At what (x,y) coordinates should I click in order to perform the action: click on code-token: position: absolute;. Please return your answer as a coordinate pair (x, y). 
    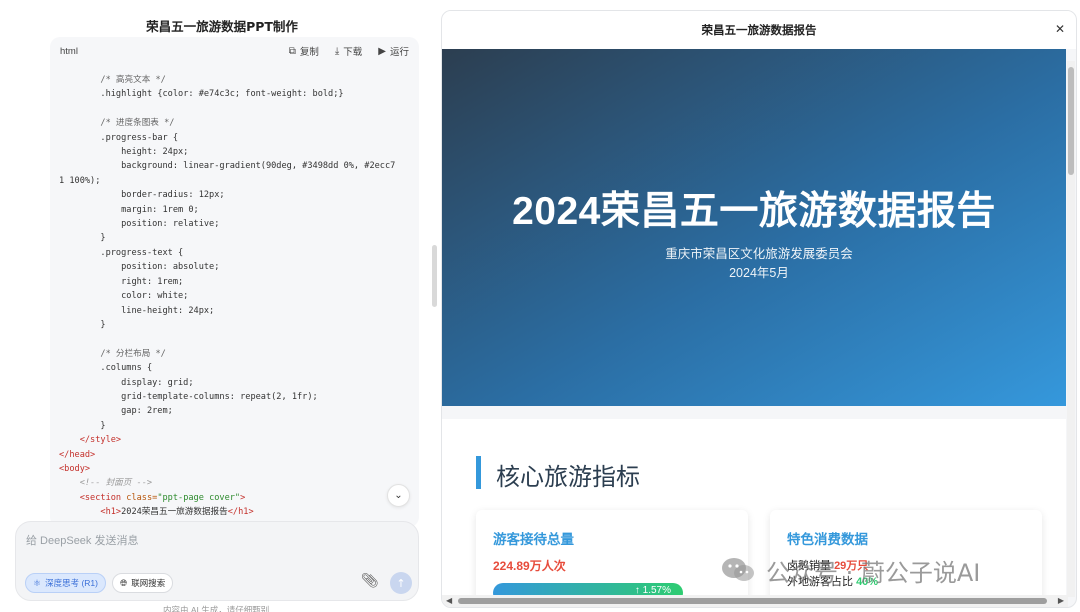
    Looking at the image, I should click on (170, 267).